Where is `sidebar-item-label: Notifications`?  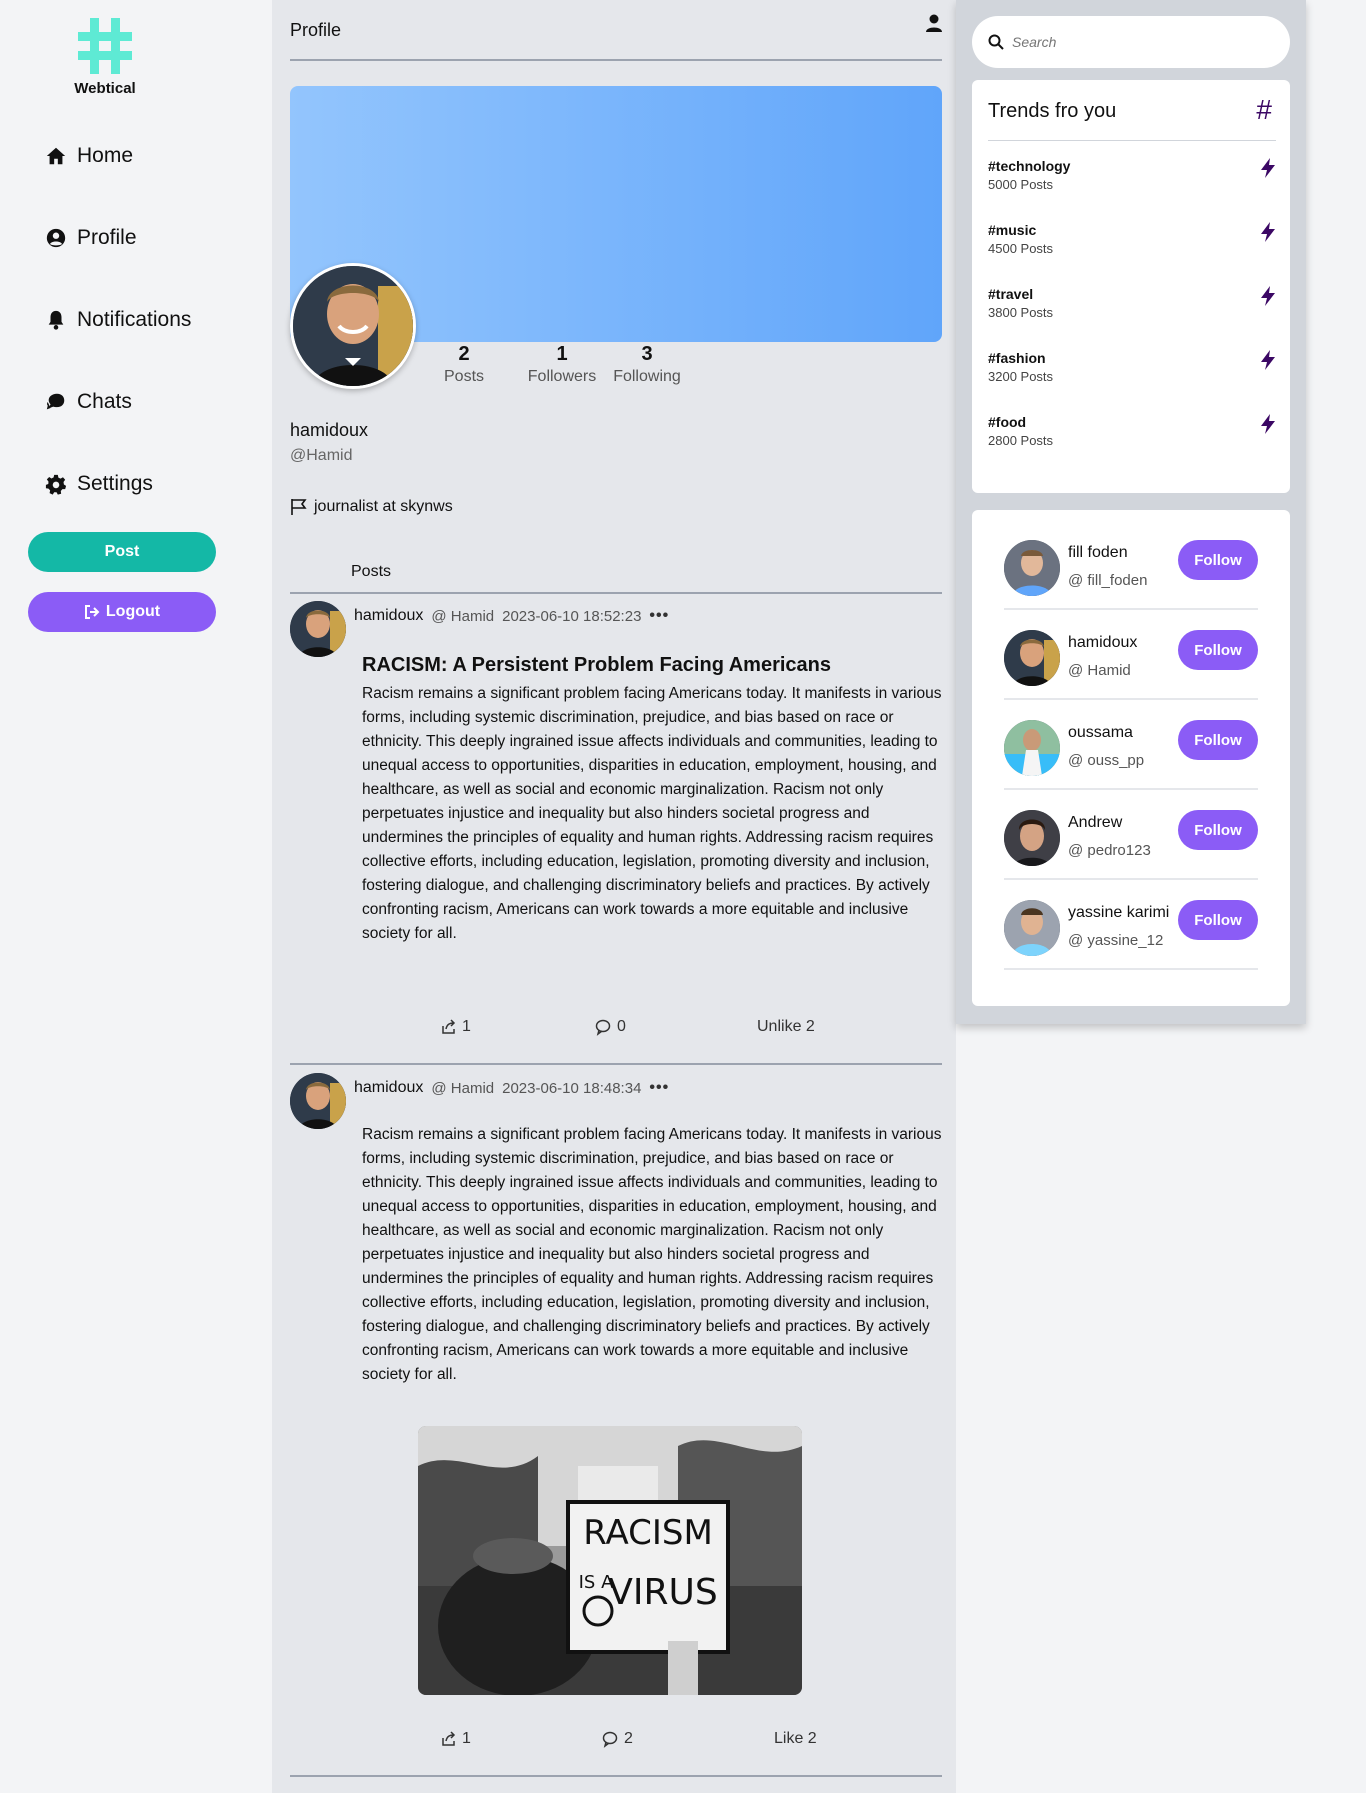 sidebar-item-label: Notifications is located at coordinates (134, 319).